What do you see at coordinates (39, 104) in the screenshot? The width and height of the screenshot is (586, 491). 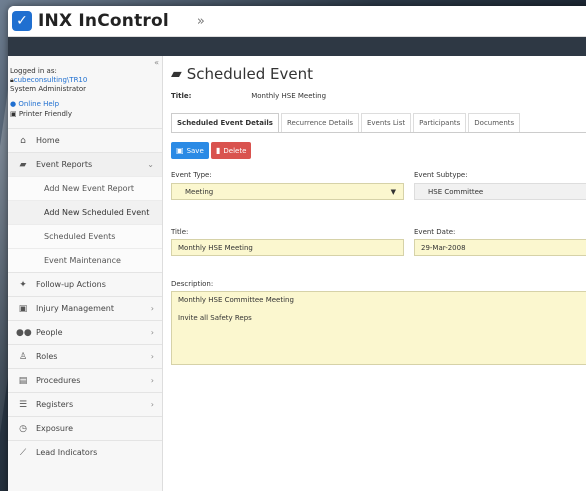 I see `online-help-label: Online Help` at bounding box center [39, 104].